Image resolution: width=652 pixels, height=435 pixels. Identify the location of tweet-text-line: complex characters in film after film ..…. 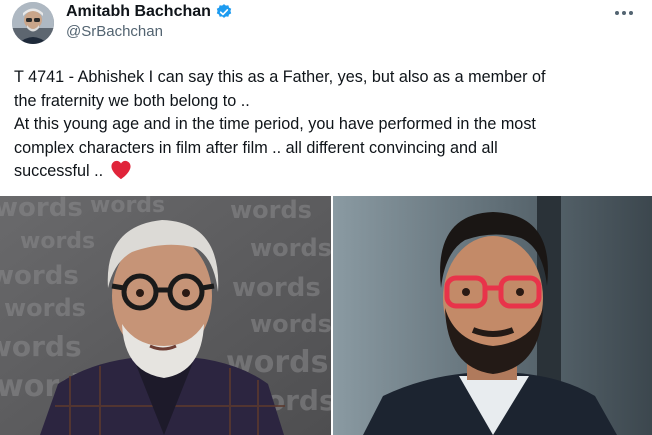
(256, 147).